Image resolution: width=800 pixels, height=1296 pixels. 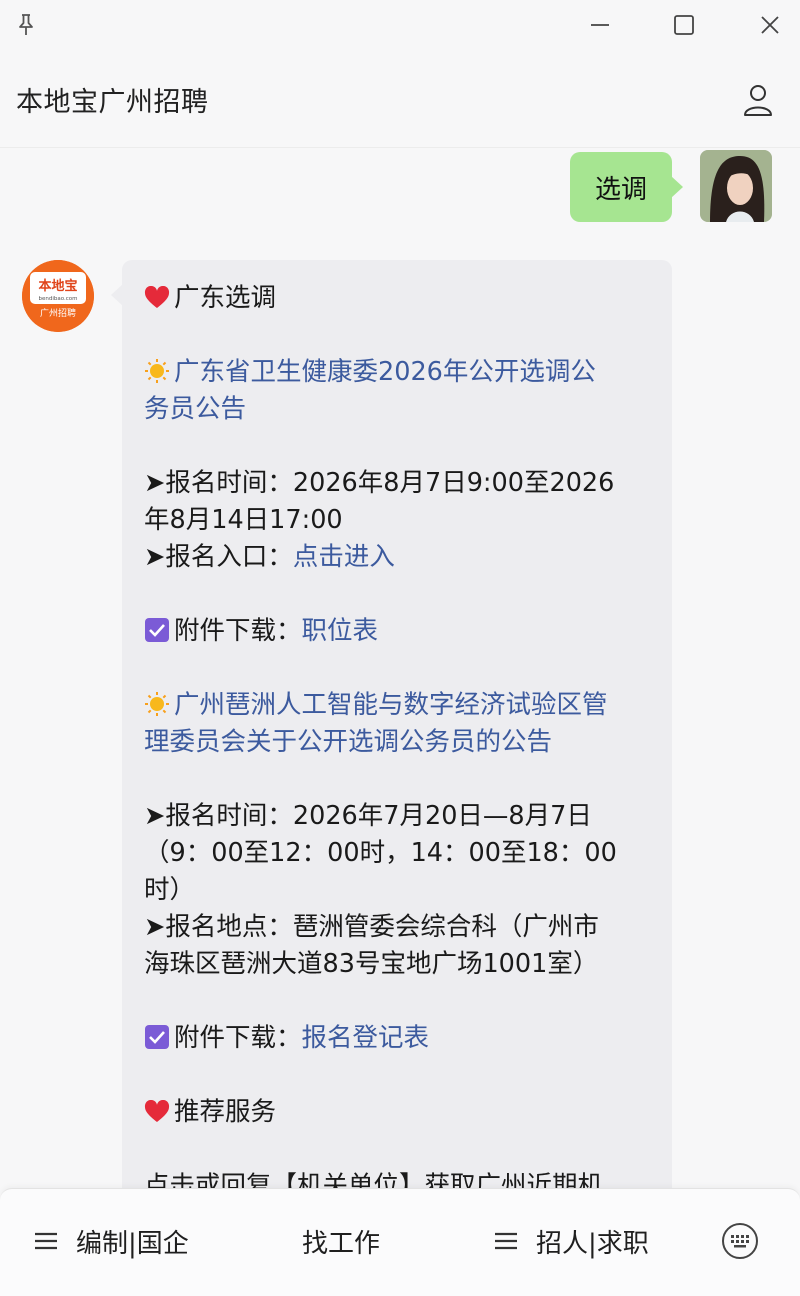 What do you see at coordinates (340, 631) in the screenshot?
I see `attachment-link-1: 职位表` at bounding box center [340, 631].